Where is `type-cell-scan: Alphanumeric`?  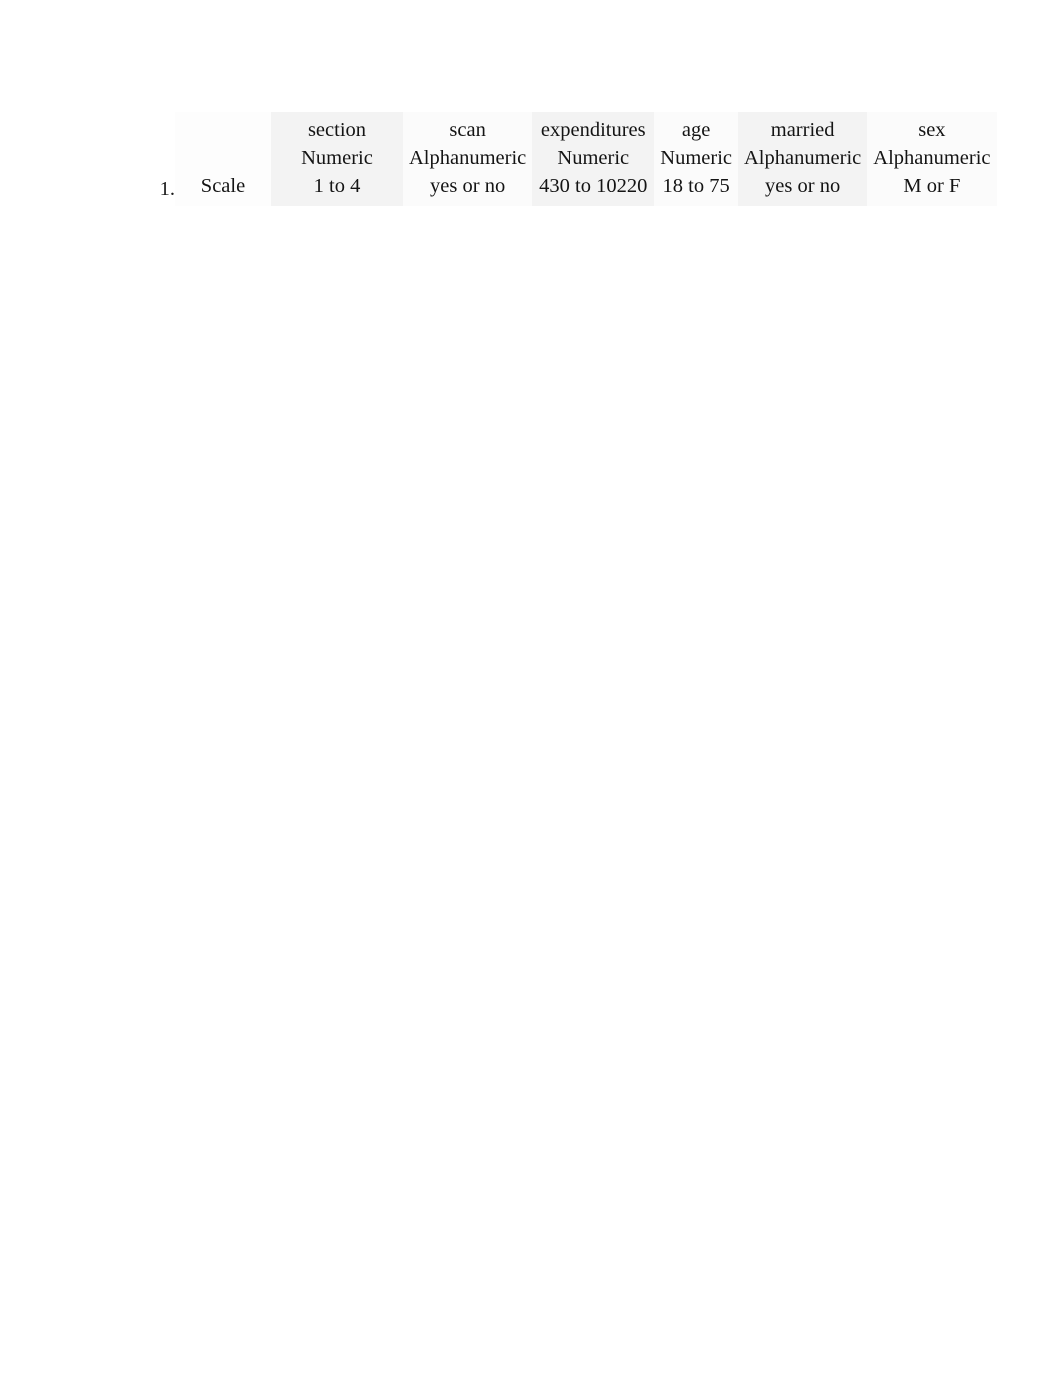
type-cell-scan: Alphanumeric is located at coordinates (468, 159).